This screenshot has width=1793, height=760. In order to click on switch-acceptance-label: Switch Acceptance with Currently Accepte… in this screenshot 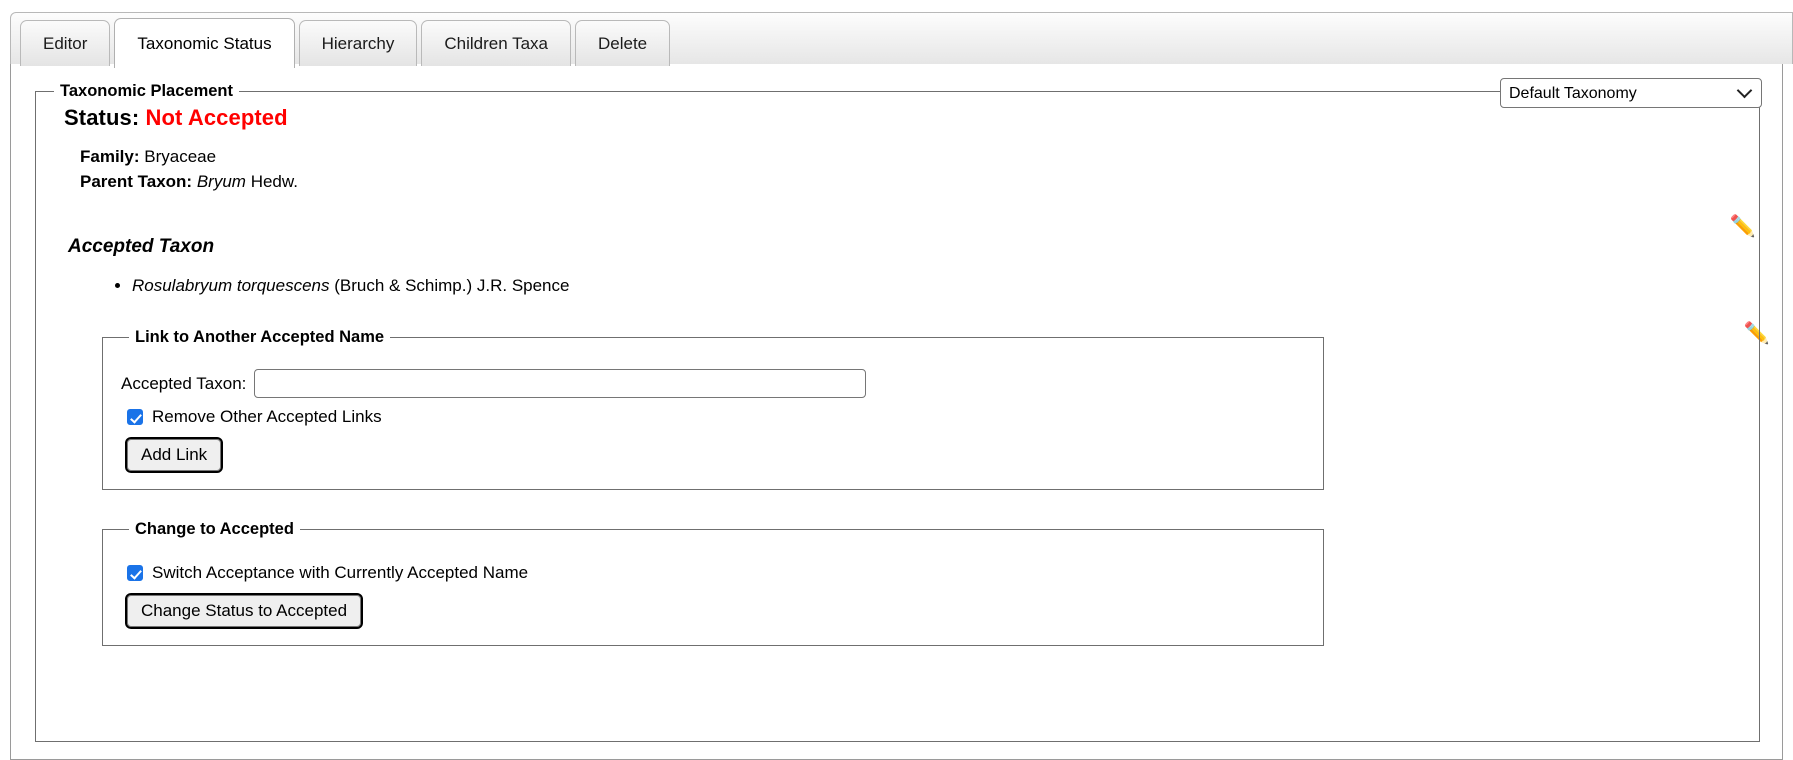, I will do `click(340, 573)`.